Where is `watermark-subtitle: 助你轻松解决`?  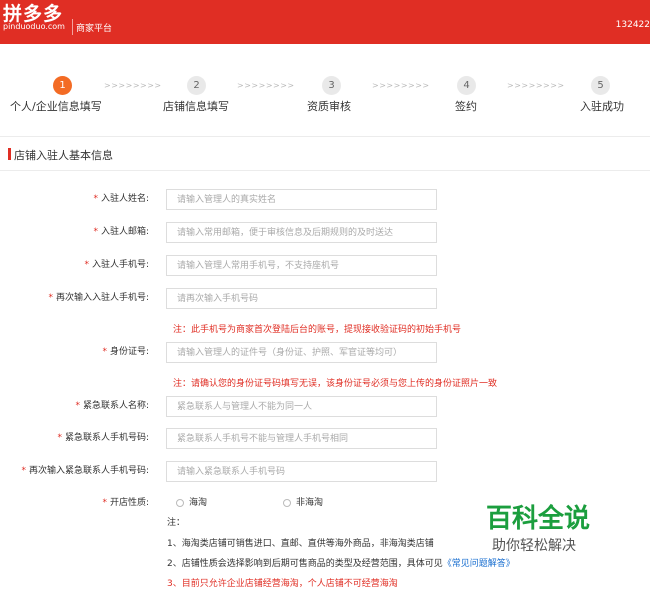
watermark-subtitle: 助你轻松解决 is located at coordinates (534, 546).